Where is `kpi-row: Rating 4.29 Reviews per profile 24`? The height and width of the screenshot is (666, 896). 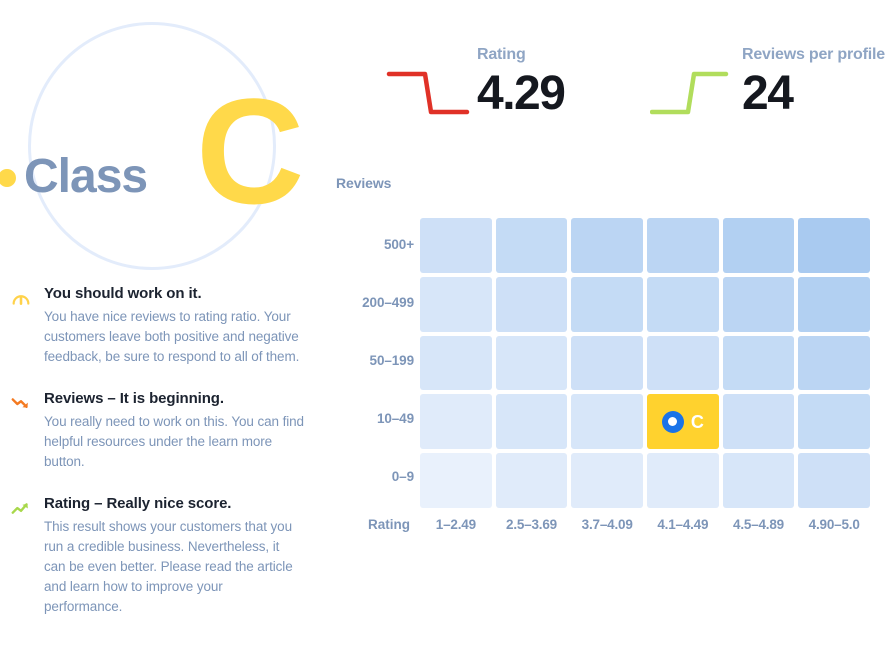
kpi-row: Rating 4.29 Reviews per profile 24 is located at coordinates (613, 75).